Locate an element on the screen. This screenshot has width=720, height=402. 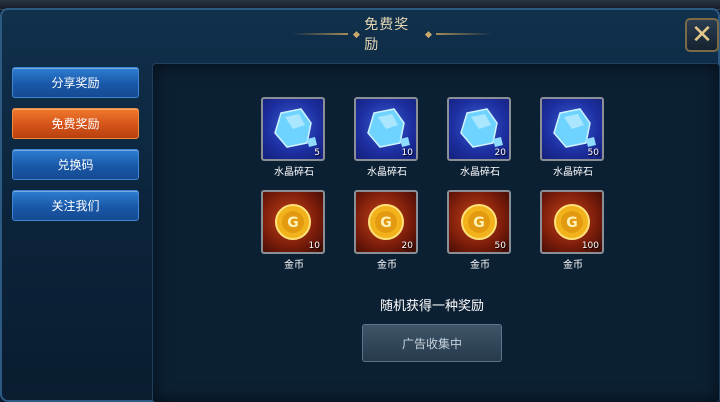
reward-item: G 100 金币 is located at coordinates (573, 230).